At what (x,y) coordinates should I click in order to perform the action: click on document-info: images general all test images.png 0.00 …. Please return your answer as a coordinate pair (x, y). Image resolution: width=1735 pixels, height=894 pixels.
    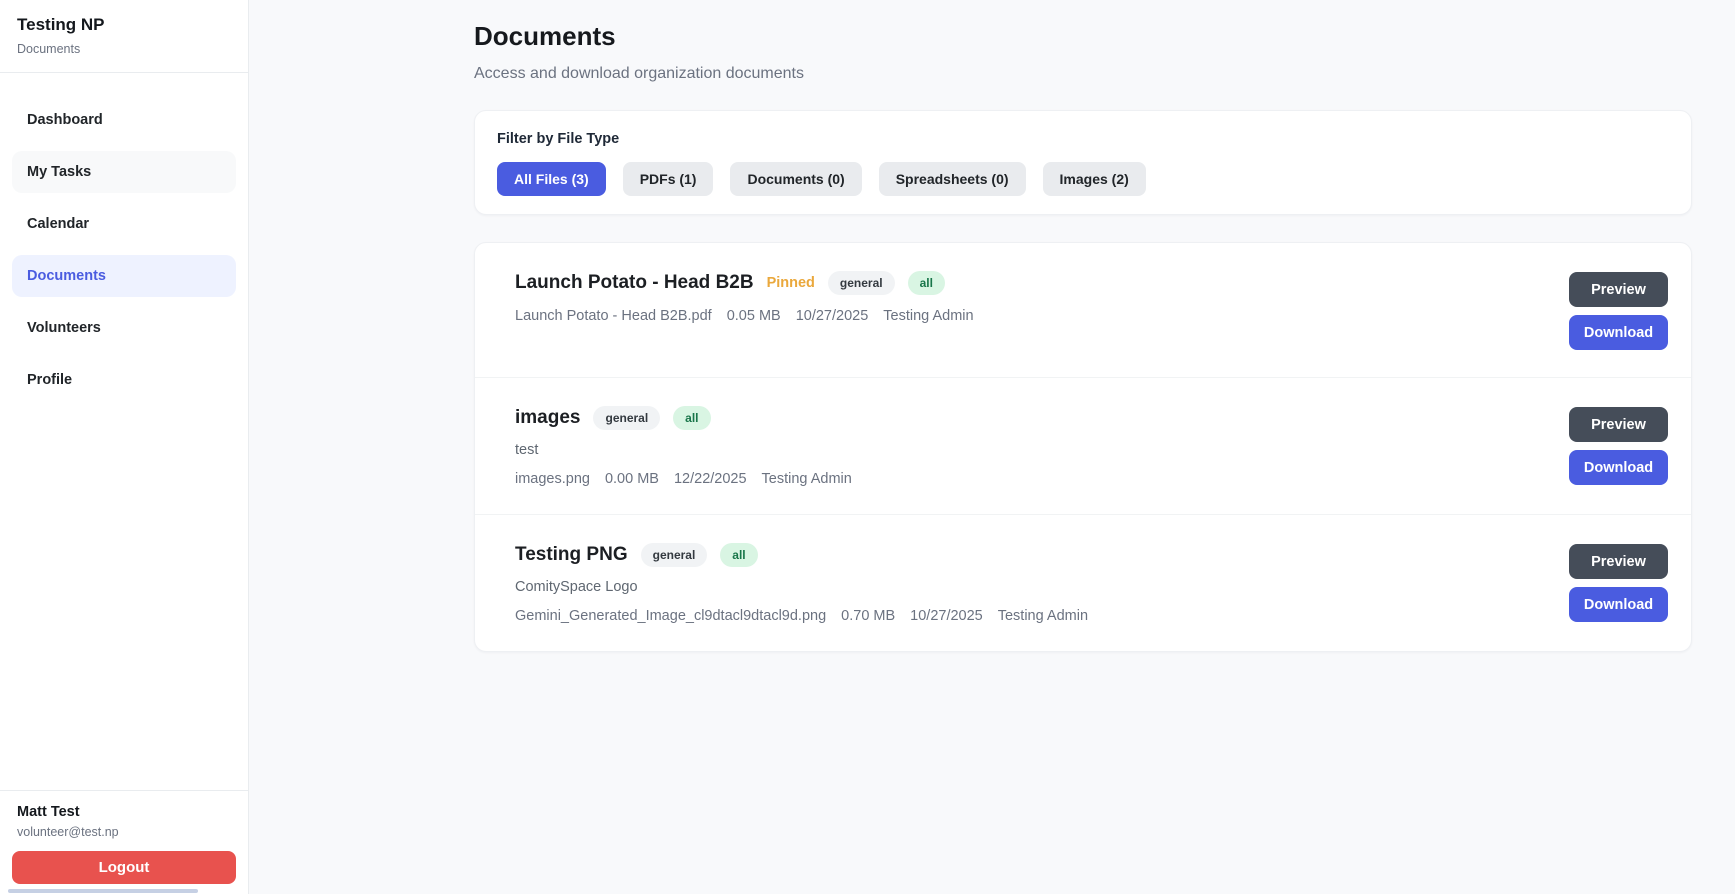
    Looking at the image, I should click on (683, 446).